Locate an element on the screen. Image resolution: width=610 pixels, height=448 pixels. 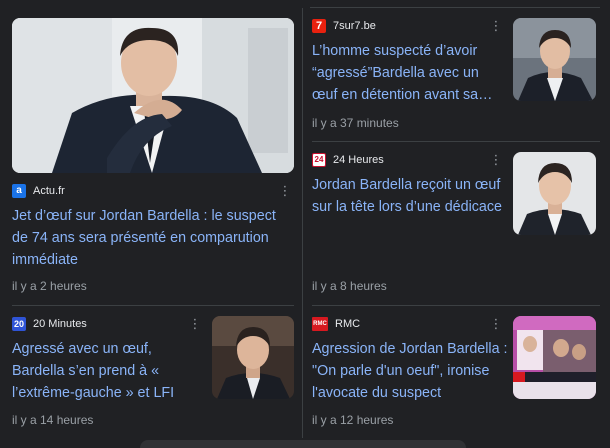
actu-logo-icon: a is located at coordinates (19, 191).